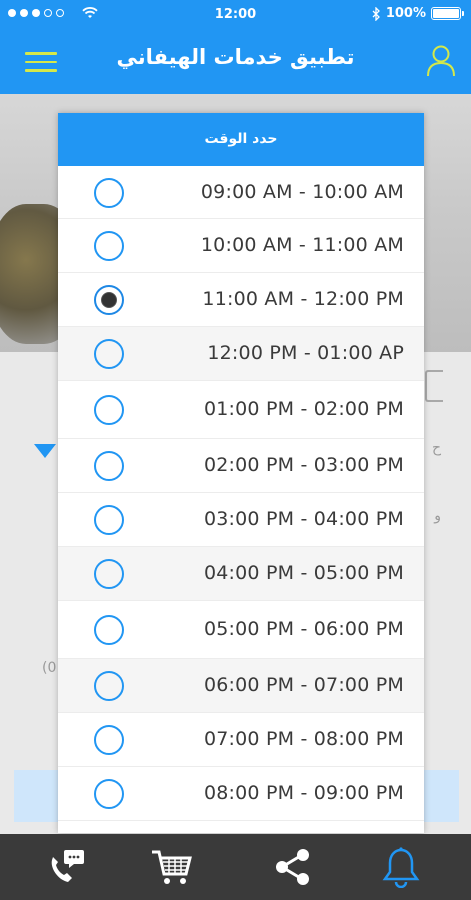 The image size is (471, 900). Describe the element at coordinates (235, 15) in the screenshot. I see `status-bar: 12:00 100%` at that location.